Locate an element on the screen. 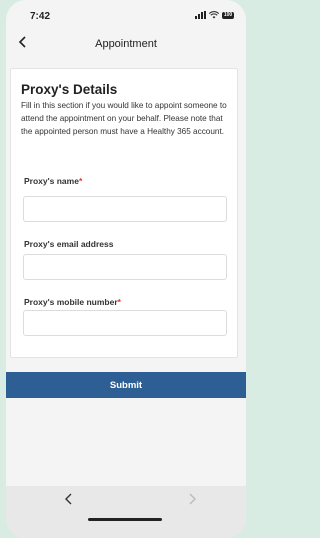  field-label-text: Proxy's email address is located at coordinates (69, 244).